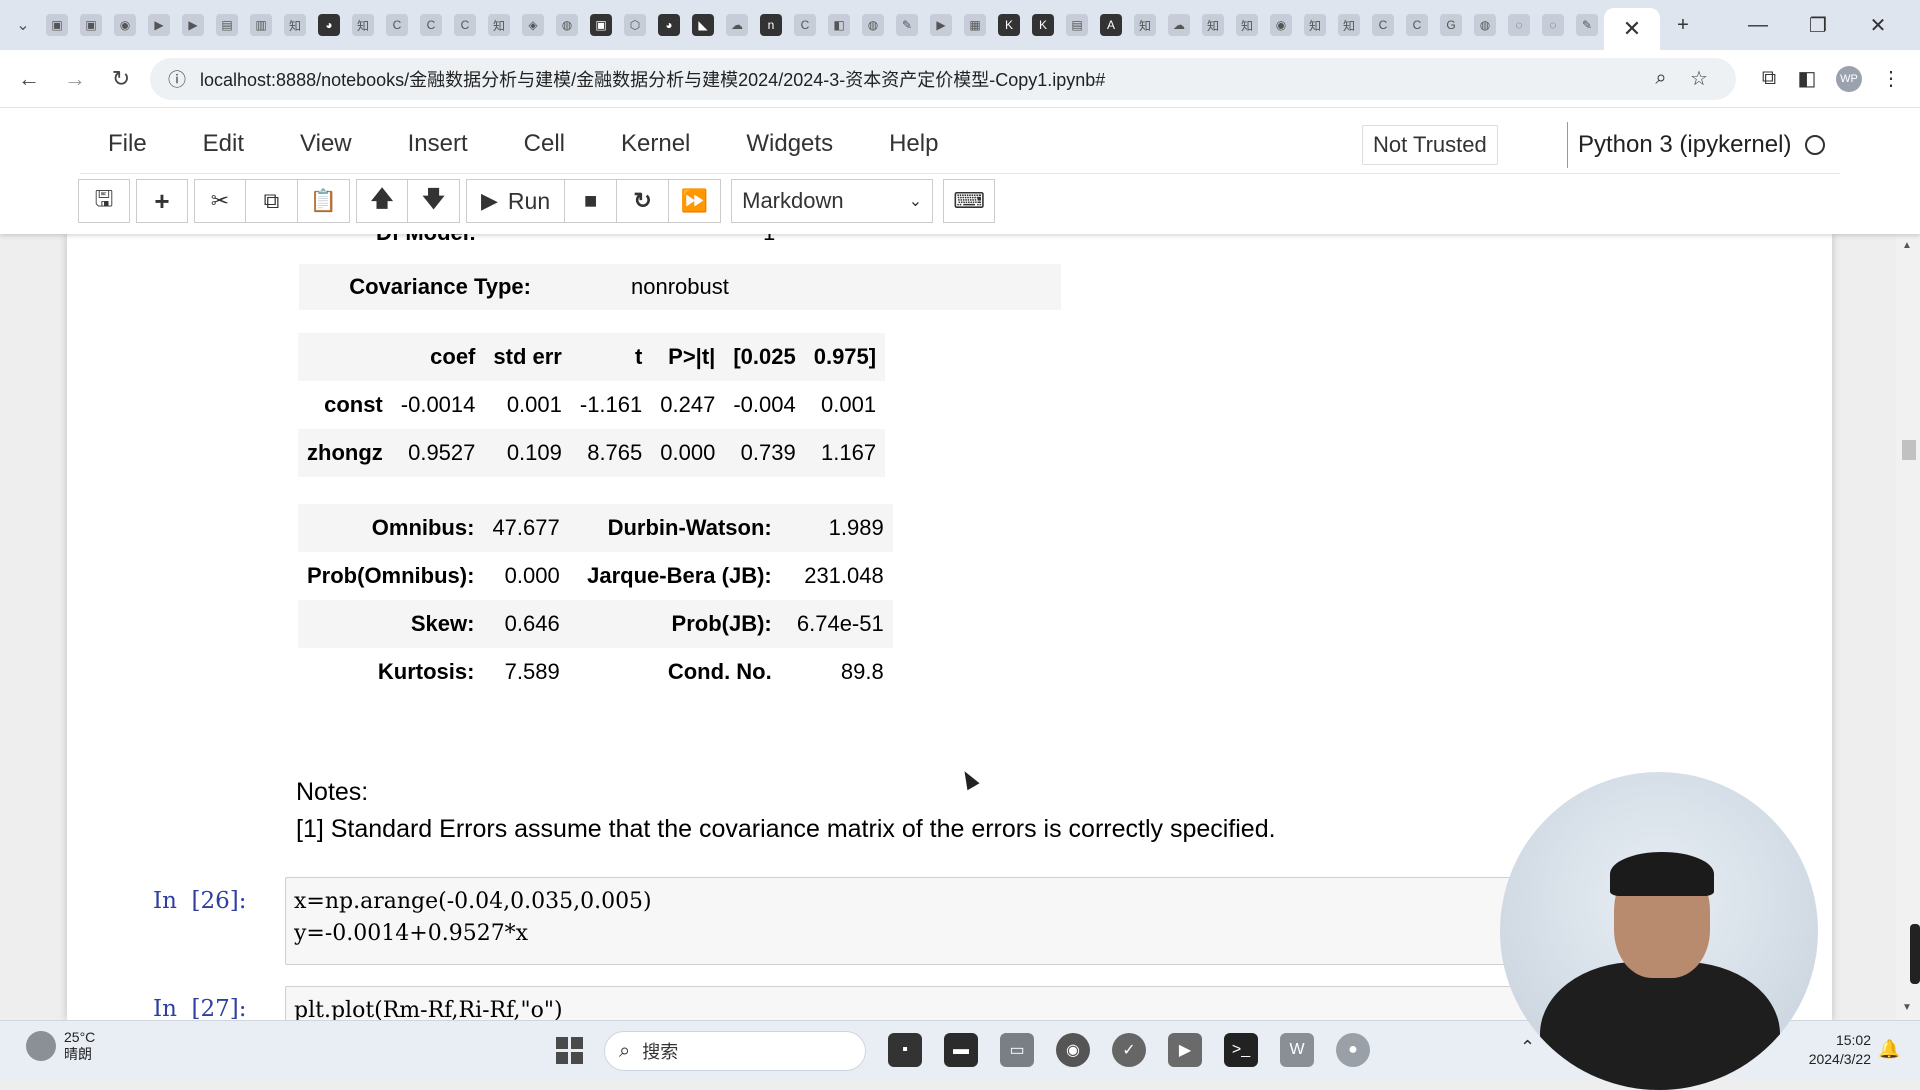 The image size is (1920, 1090). I want to click on reload-icon: ↻, so click(121, 79).